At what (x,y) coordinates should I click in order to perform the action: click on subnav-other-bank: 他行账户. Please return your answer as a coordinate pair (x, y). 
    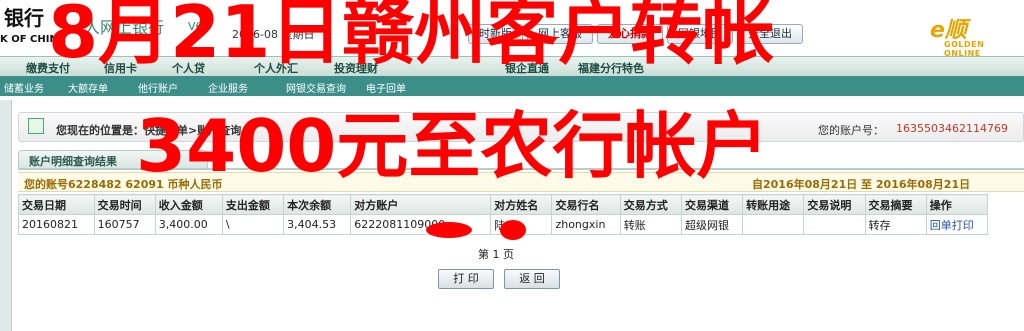
    Looking at the image, I should click on (158, 87).